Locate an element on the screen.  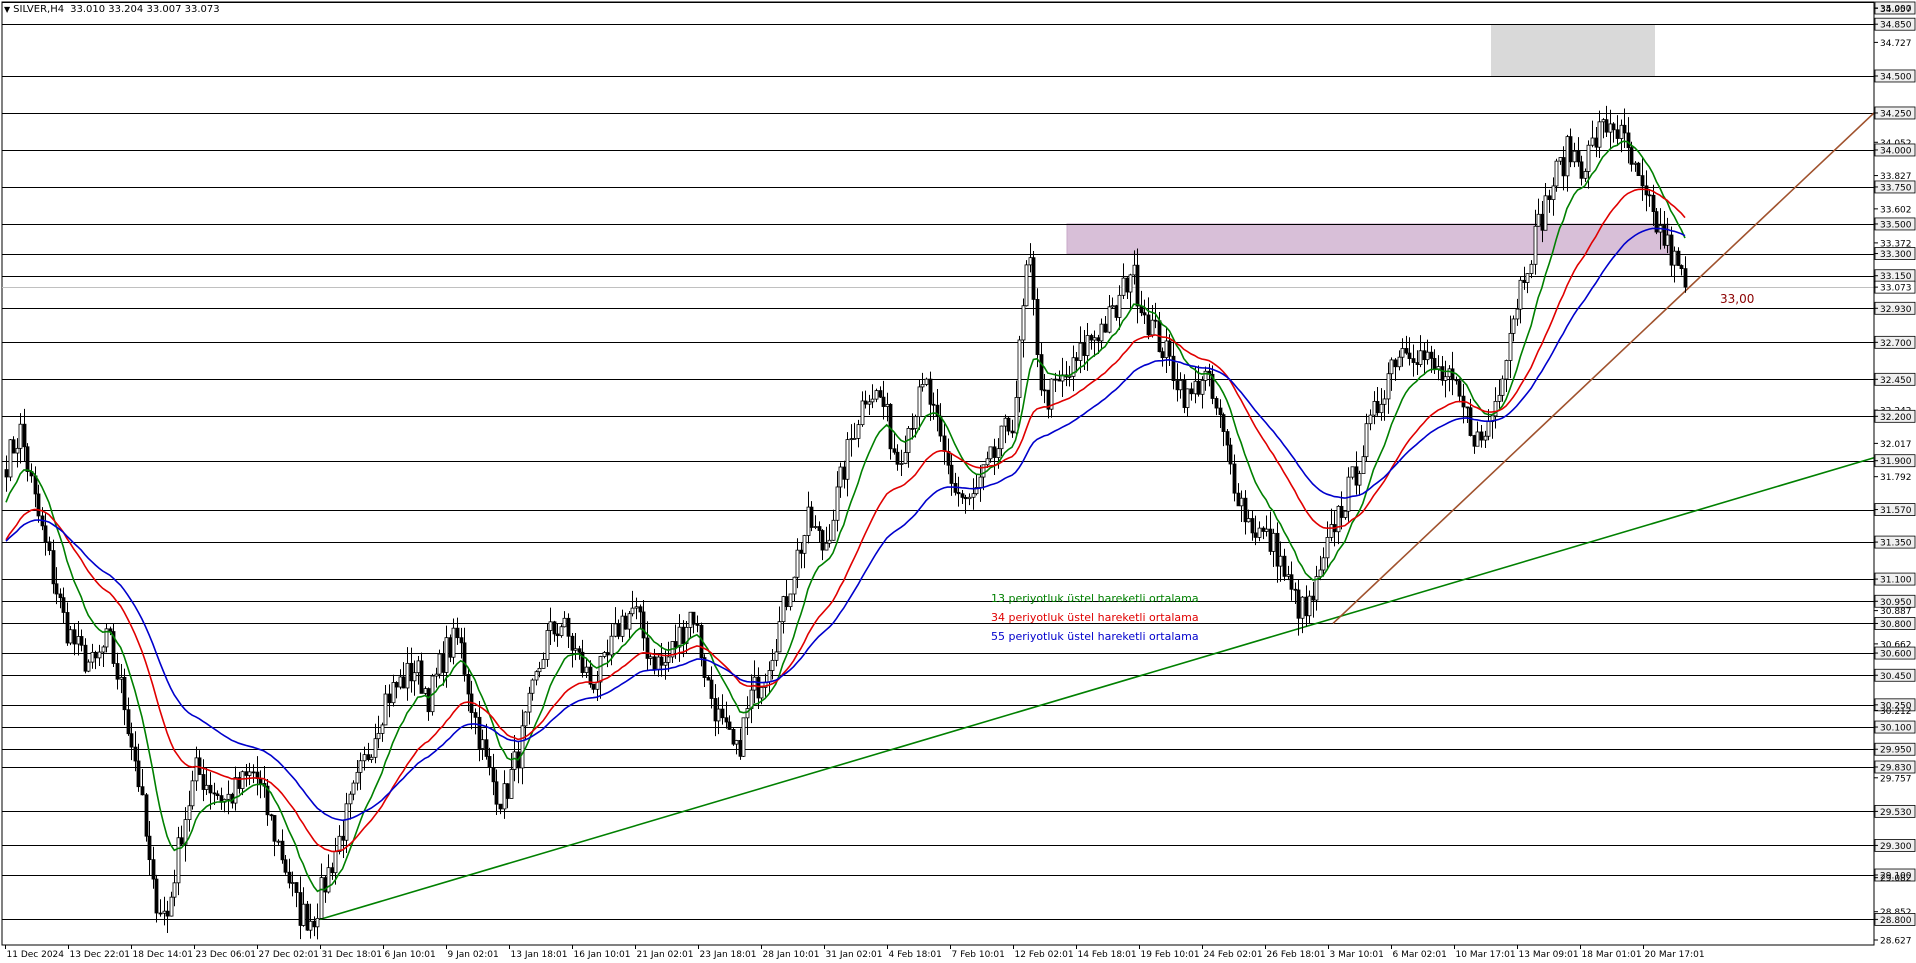
y-tick-label: 28.800 is located at coordinates (1896, 921).